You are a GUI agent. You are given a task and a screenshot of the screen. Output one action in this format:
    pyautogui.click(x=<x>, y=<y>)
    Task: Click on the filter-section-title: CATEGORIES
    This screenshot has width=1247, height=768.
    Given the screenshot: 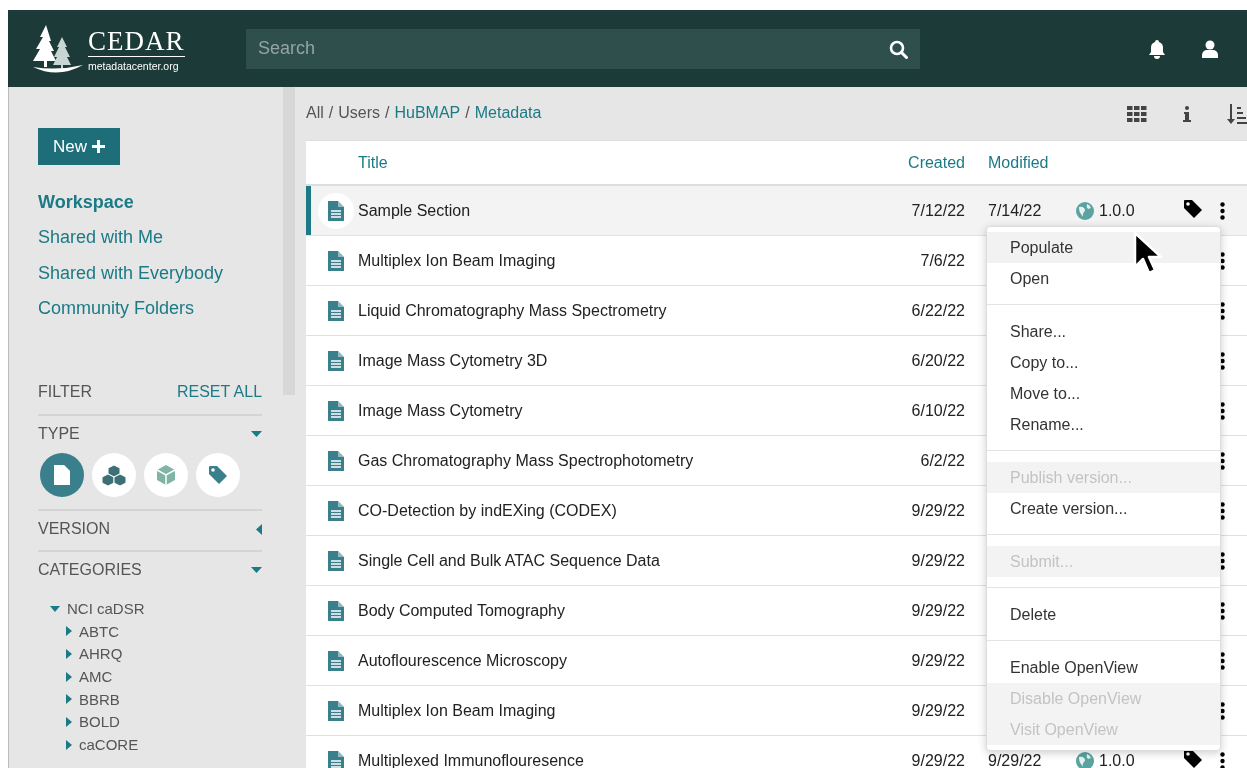 What is the action you would take?
    pyautogui.click(x=90, y=570)
    